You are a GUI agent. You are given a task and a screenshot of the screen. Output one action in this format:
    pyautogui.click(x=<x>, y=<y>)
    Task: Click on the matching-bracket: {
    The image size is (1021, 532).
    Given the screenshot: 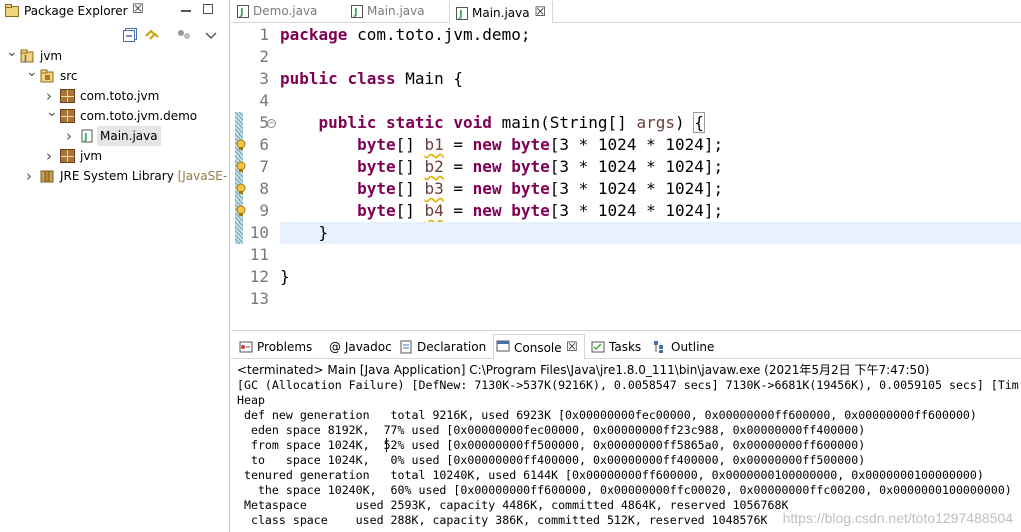 What is the action you would take?
    pyautogui.click(x=699, y=122)
    